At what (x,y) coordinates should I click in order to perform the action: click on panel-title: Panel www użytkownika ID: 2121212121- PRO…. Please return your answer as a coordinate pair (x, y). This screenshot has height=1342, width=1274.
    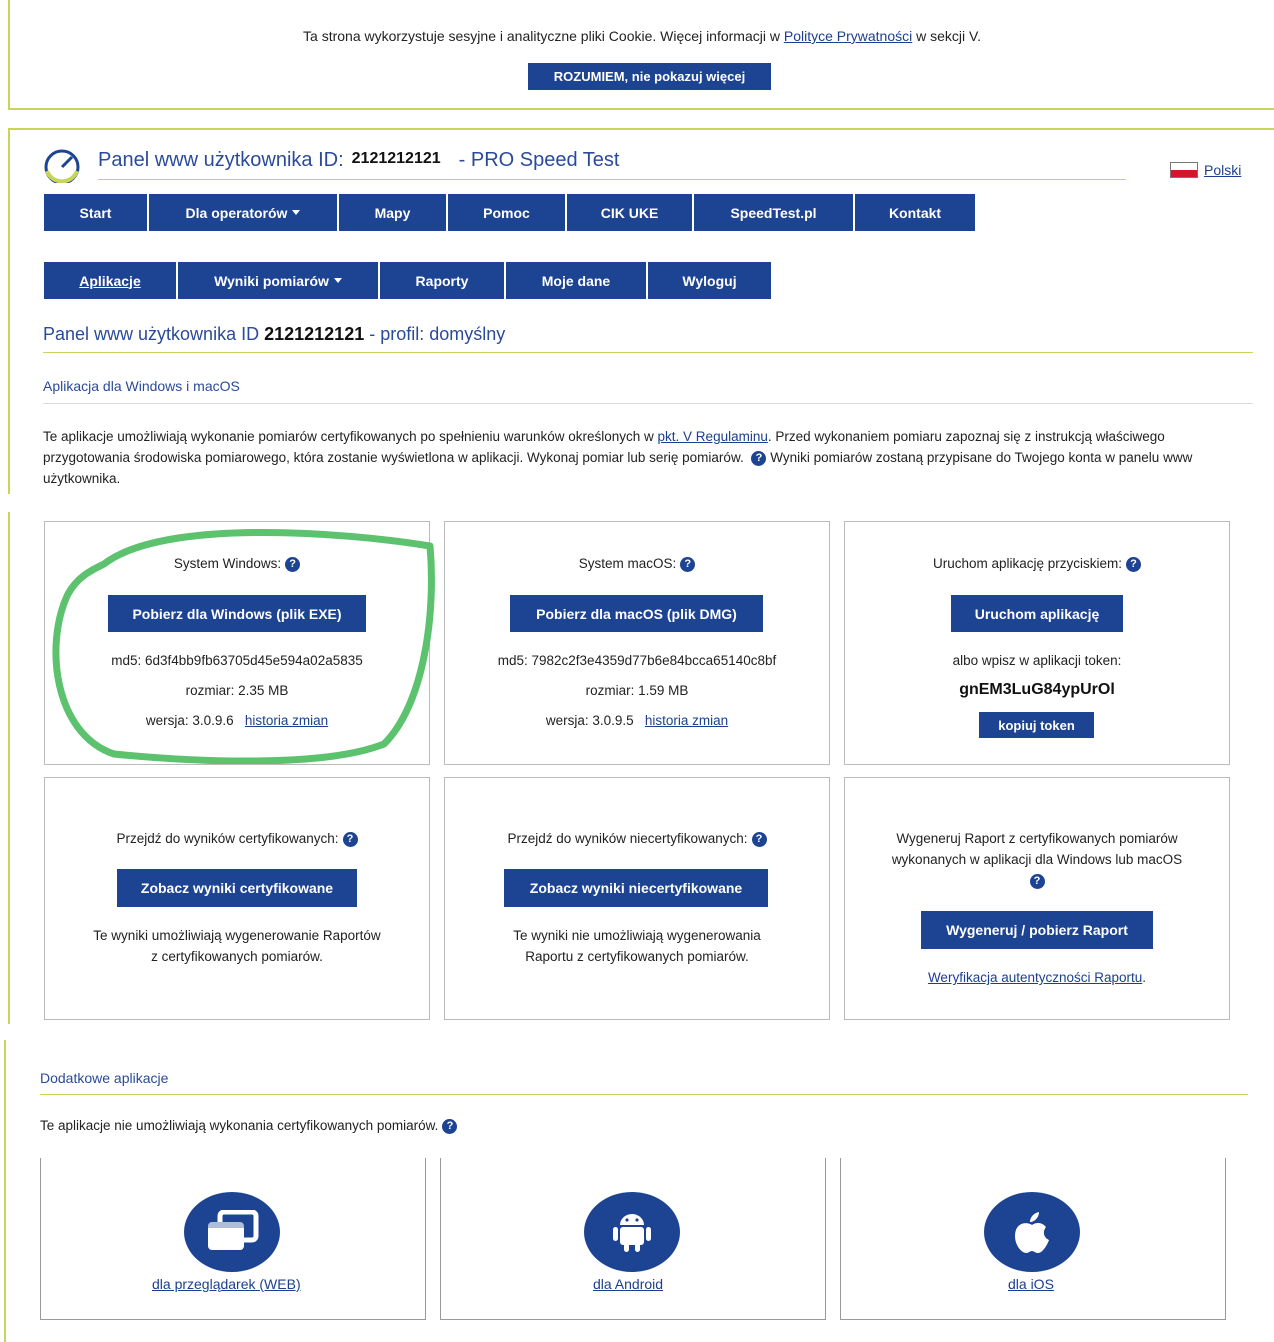
    Looking at the image, I should click on (359, 160).